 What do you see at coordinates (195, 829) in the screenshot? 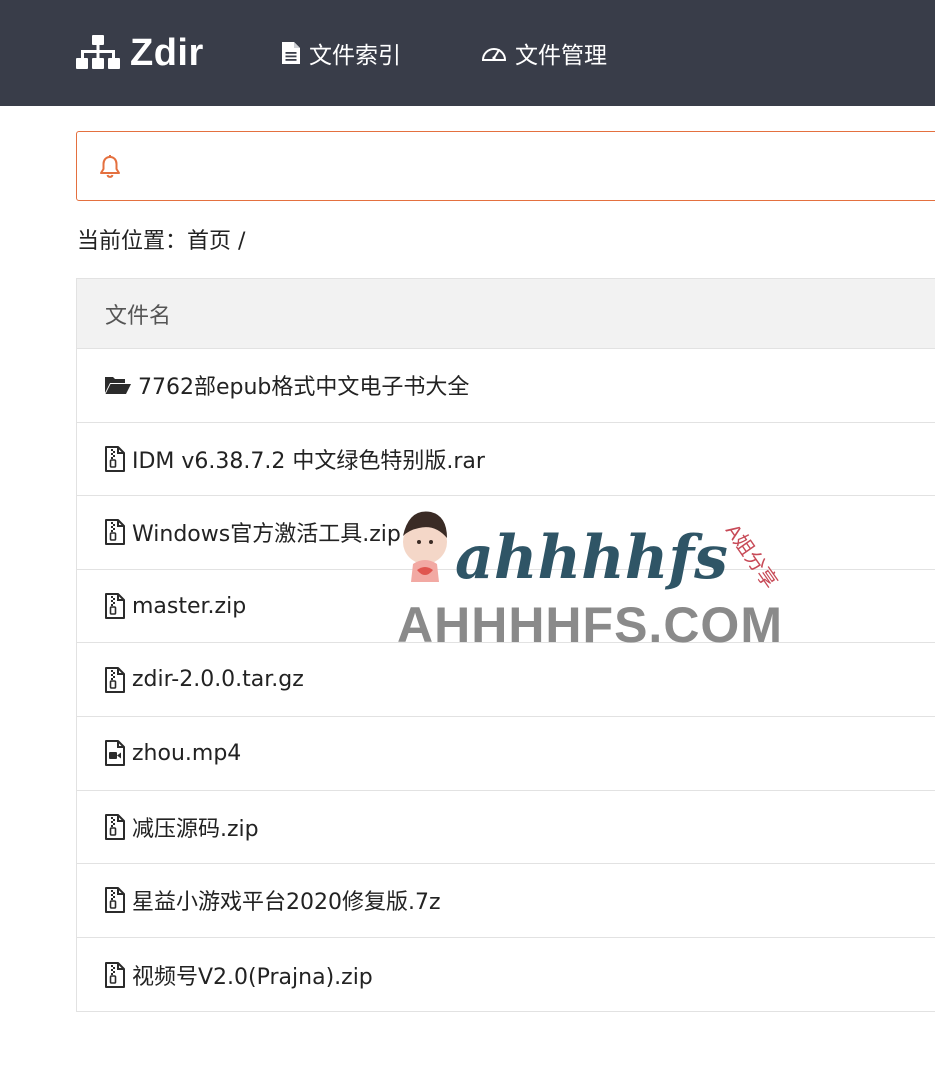
I see `file-name: 减压源码.zip` at bounding box center [195, 829].